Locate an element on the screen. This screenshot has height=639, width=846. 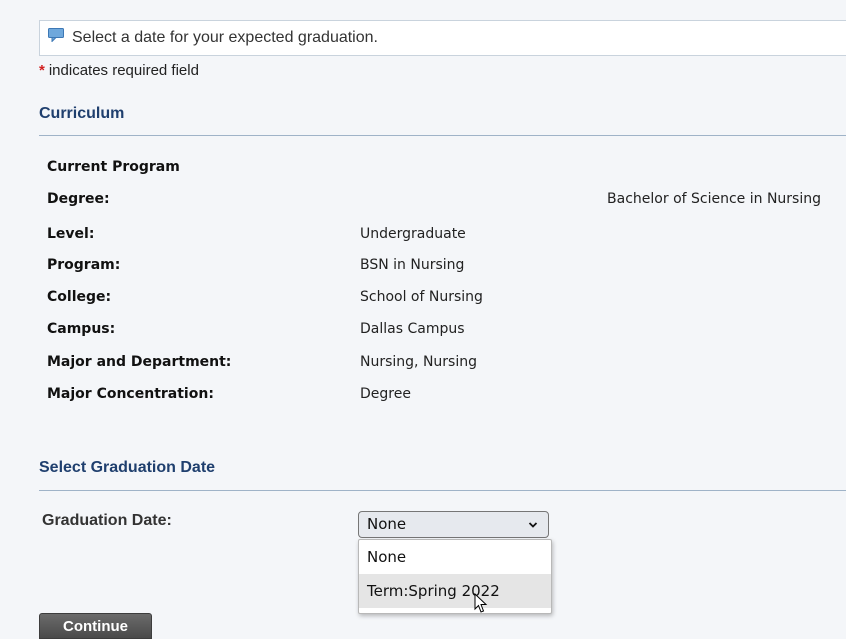
curriculum-row-major-concentration: Major Concentration: Degree is located at coordinates (446, 396).